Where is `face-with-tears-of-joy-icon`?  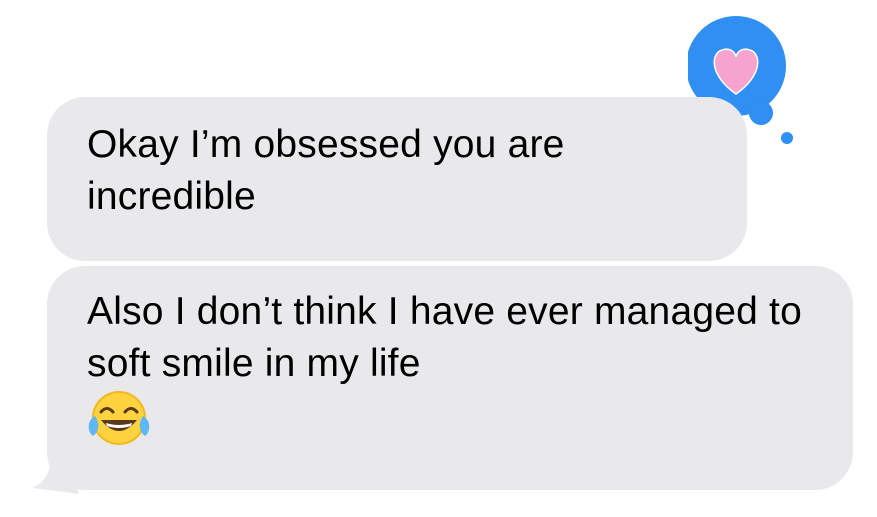 face-with-tears-of-joy-icon is located at coordinates (119, 418).